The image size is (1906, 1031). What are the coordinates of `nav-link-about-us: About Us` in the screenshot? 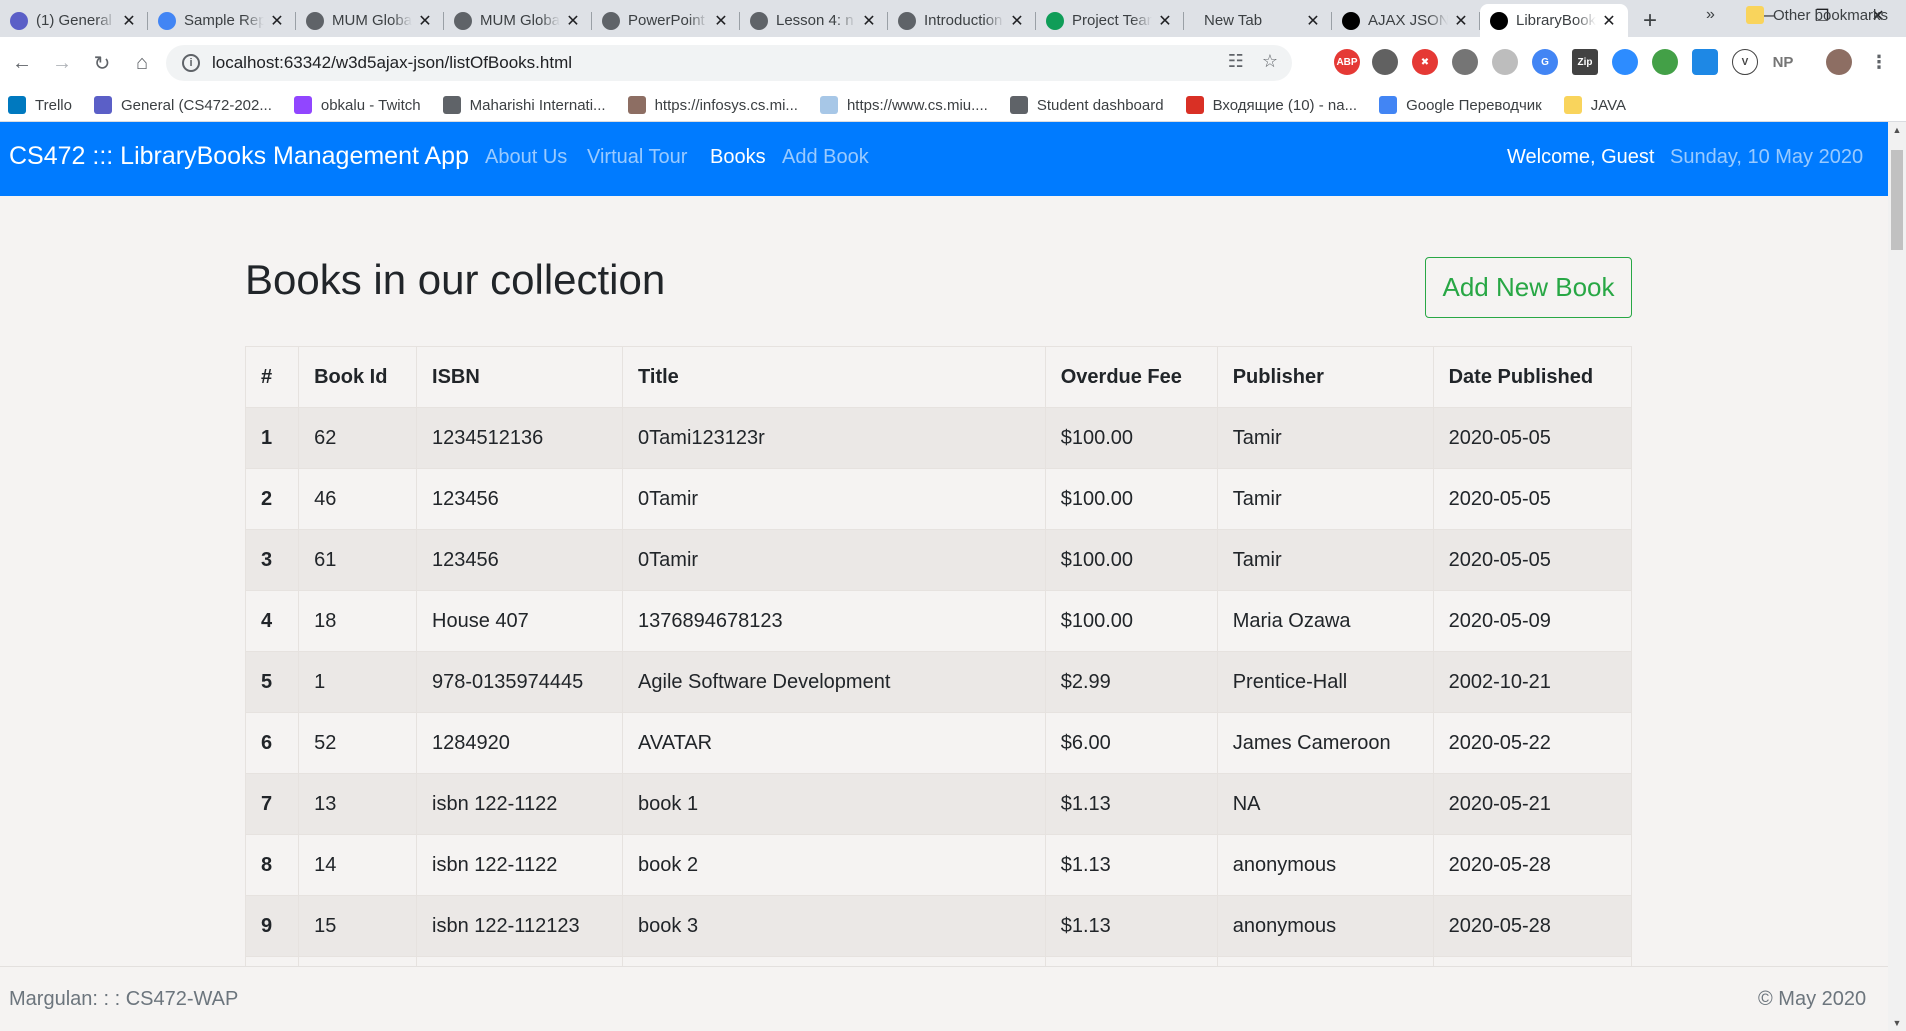 It's located at (526, 157).